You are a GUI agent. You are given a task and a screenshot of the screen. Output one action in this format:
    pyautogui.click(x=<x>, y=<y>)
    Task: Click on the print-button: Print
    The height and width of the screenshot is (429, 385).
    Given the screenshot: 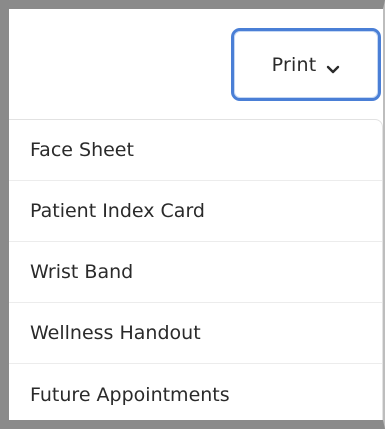 What is the action you would take?
    pyautogui.click(x=306, y=64)
    